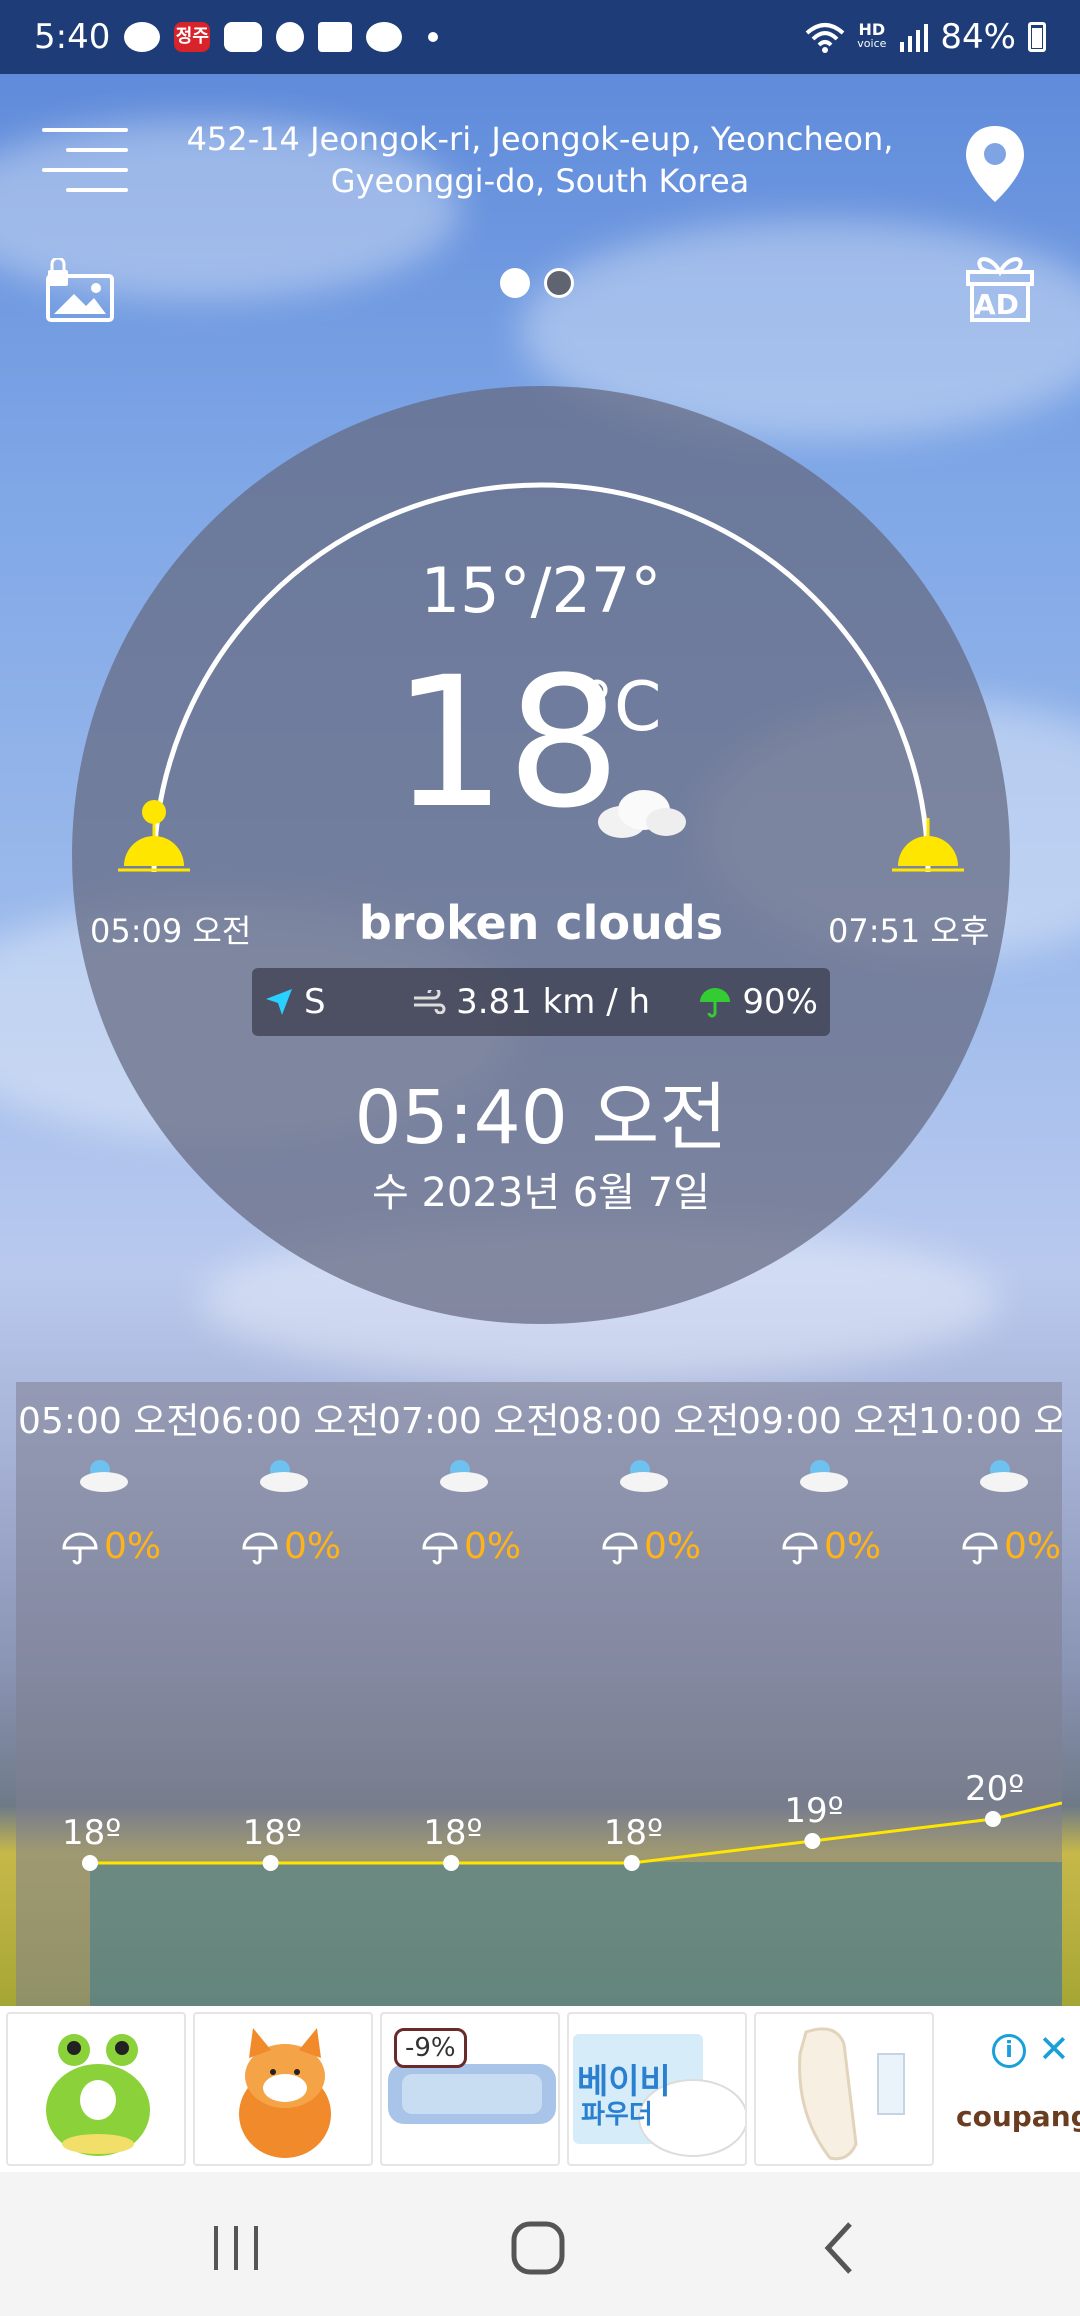 This screenshot has height=2316, width=1080. What do you see at coordinates (576, 1833) in the screenshot?
I see `temperature-line` at bounding box center [576, 1833].